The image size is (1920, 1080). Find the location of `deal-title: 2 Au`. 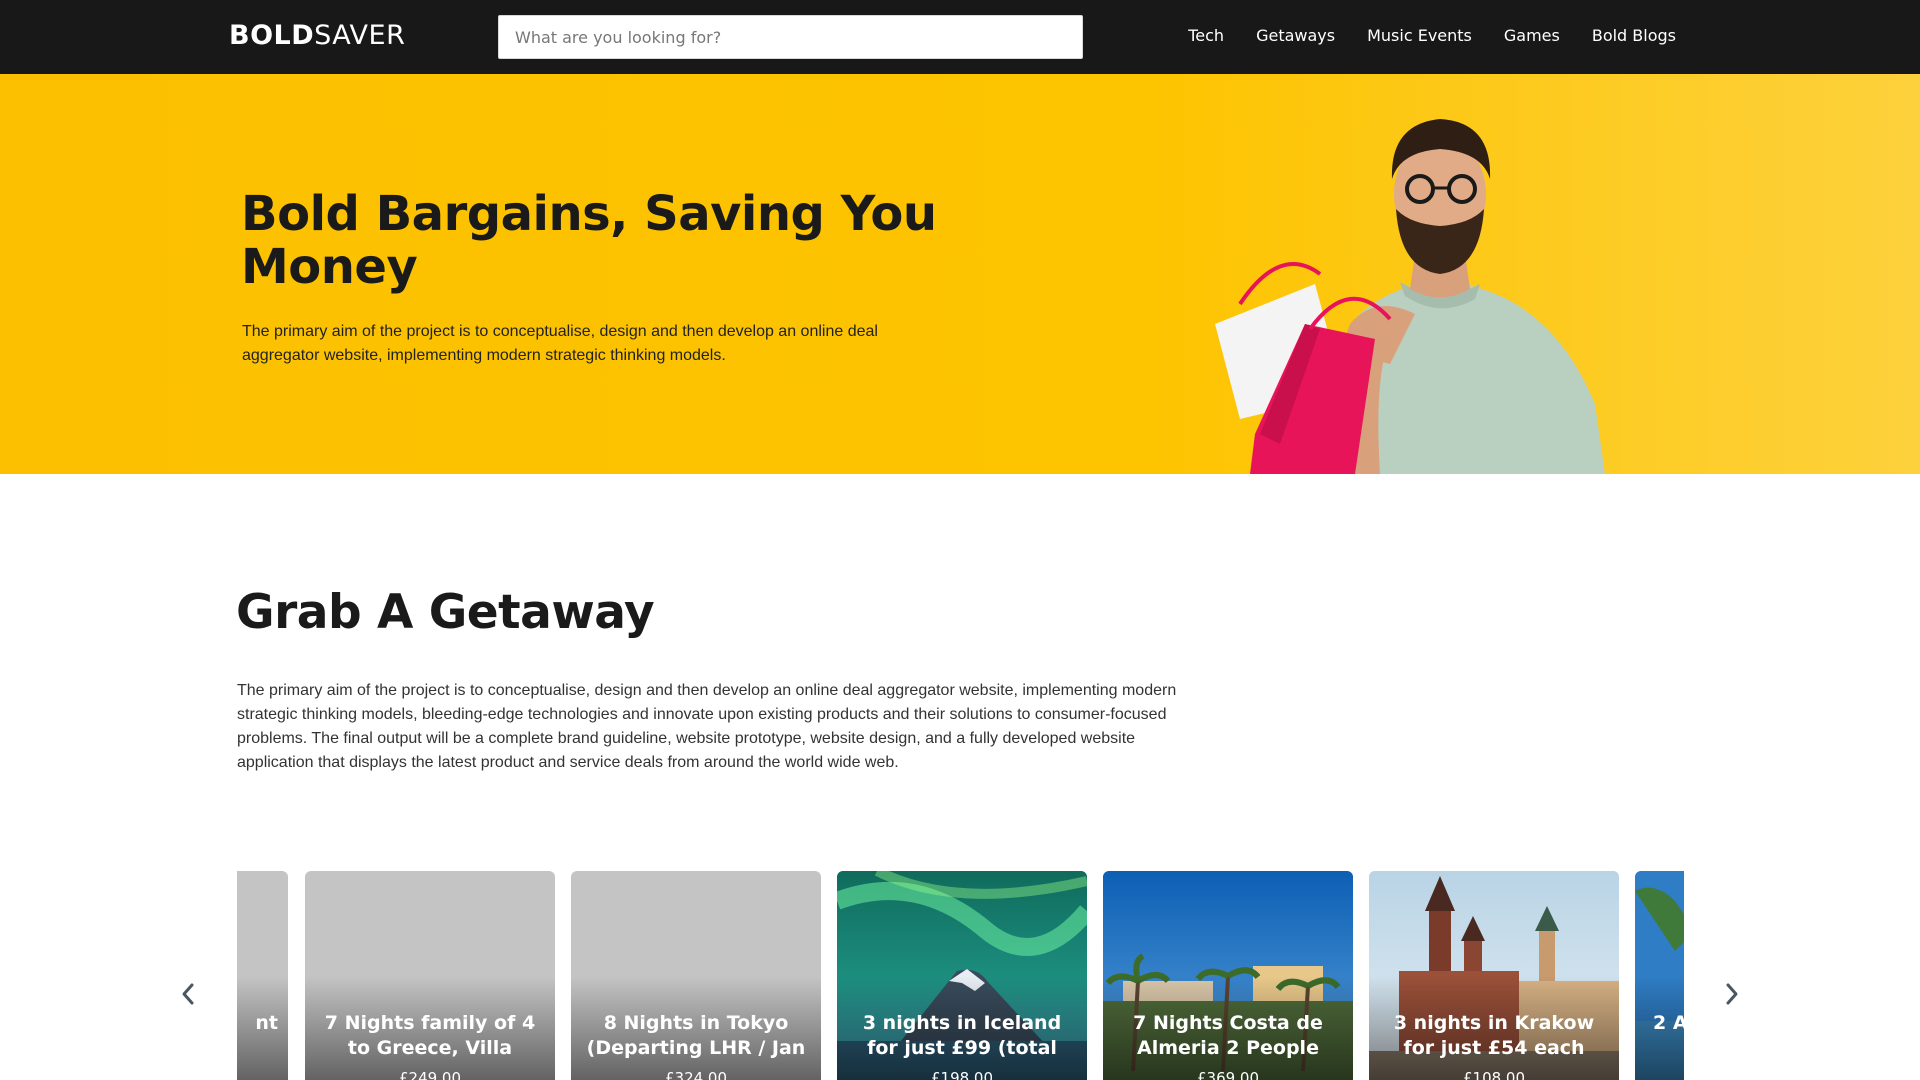

deal-title: 2 Au is located at coordinates (1668, 1023).